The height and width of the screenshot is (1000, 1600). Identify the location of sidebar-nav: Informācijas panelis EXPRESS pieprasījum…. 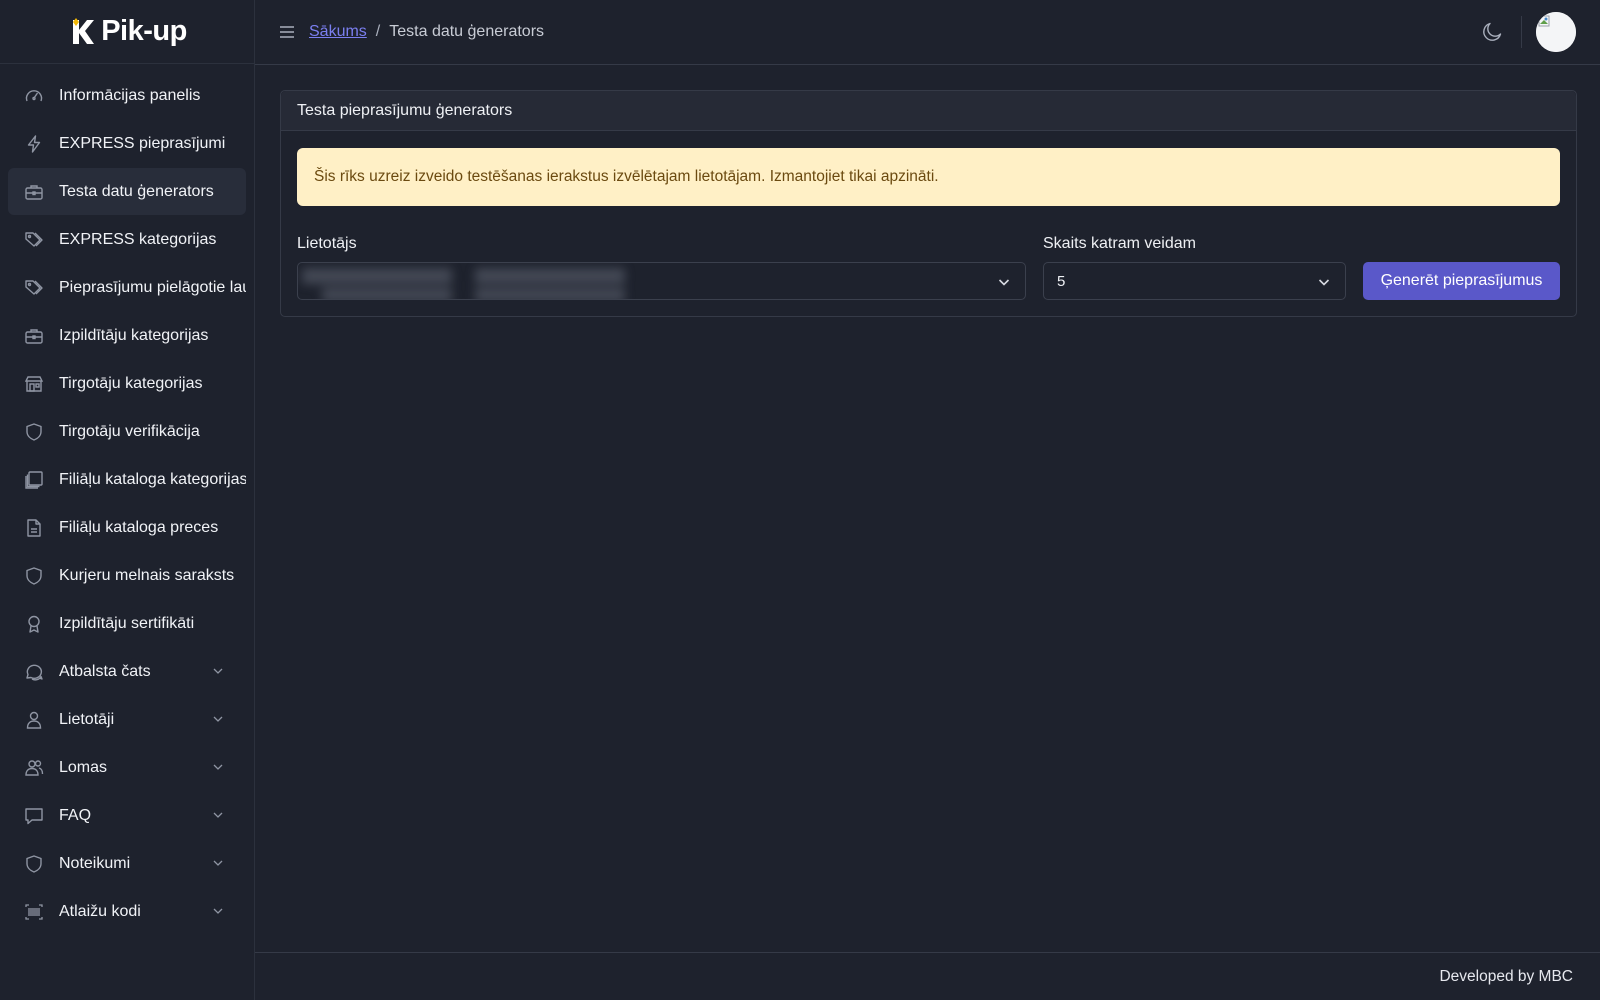
(127, 499).